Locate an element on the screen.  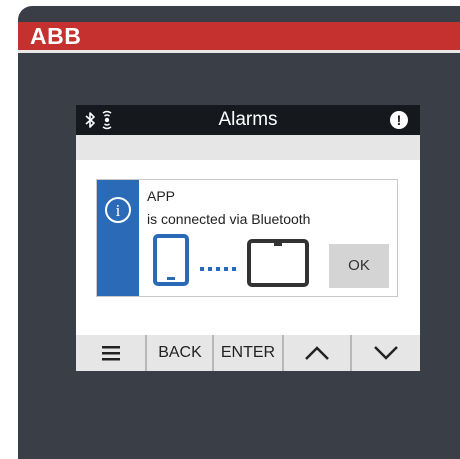
chevron-up-icon is located at coordinates (317, 353).